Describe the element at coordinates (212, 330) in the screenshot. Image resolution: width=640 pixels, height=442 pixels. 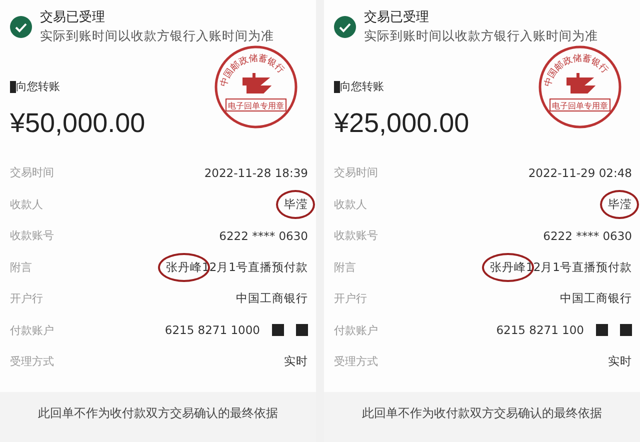
I see `field-value: 6215 8271 1000` at that location.